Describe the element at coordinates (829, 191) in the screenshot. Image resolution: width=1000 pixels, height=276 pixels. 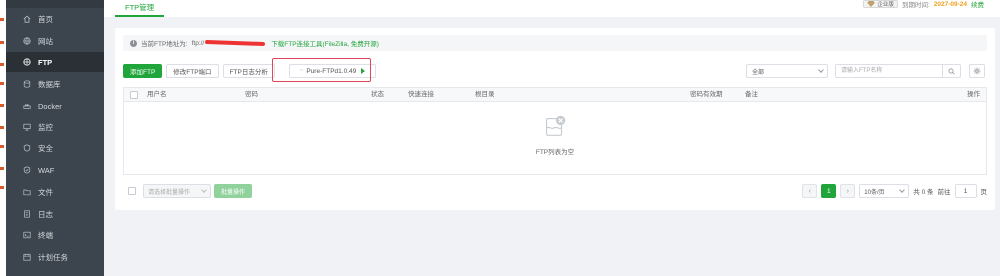
I see `page-number-current: 1` at that location.